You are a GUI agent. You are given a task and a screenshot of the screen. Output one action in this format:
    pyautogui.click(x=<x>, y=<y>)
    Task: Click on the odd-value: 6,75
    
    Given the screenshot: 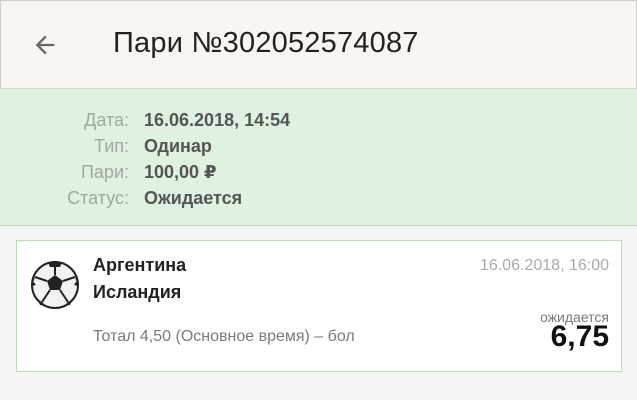 What is the action you would take?
    pyautogui.click(x=579, y=336)
    